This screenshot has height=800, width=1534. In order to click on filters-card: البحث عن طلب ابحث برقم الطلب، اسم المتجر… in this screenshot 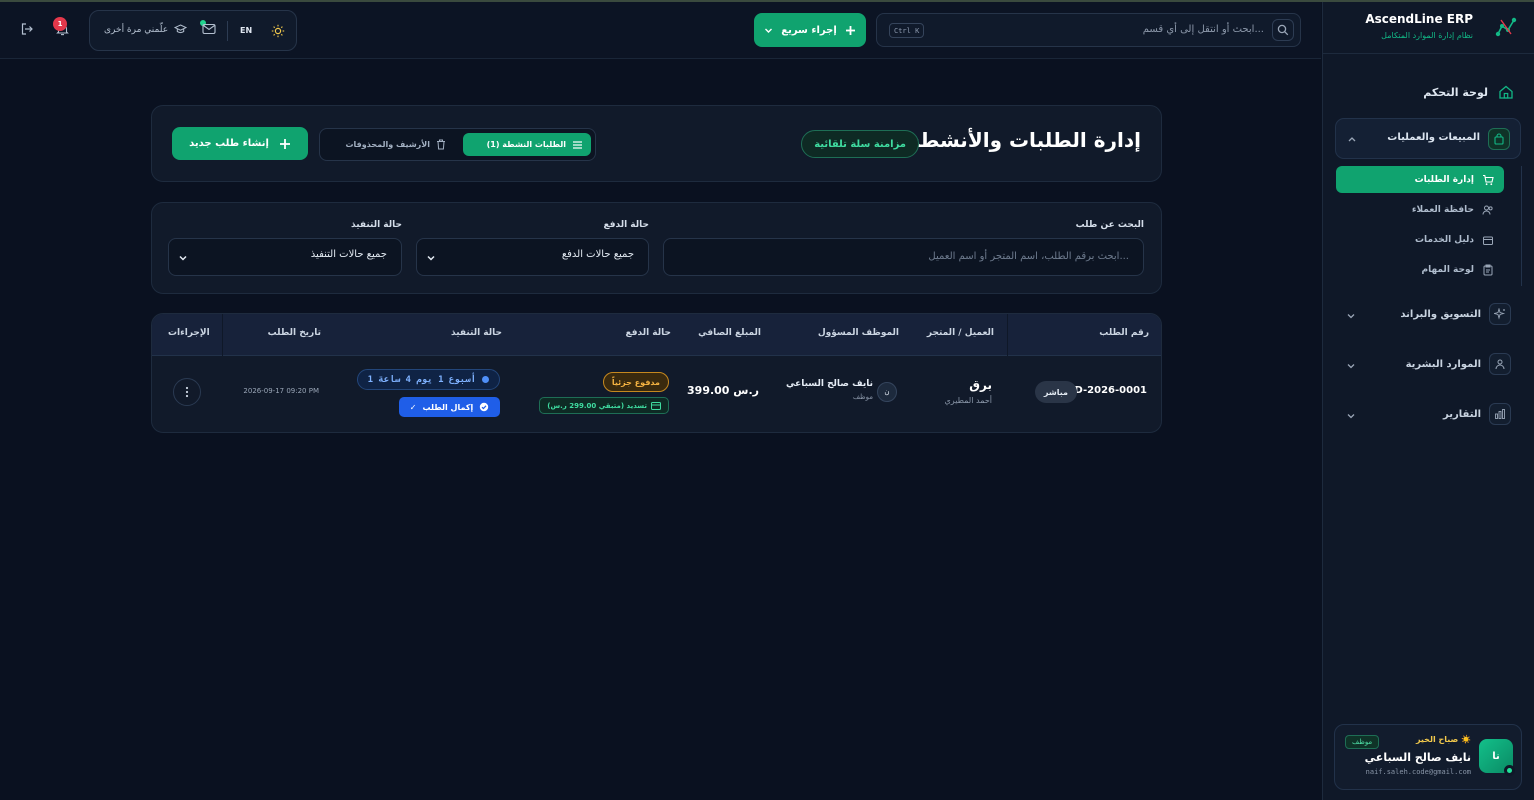, I will do `click(656, 248)`.